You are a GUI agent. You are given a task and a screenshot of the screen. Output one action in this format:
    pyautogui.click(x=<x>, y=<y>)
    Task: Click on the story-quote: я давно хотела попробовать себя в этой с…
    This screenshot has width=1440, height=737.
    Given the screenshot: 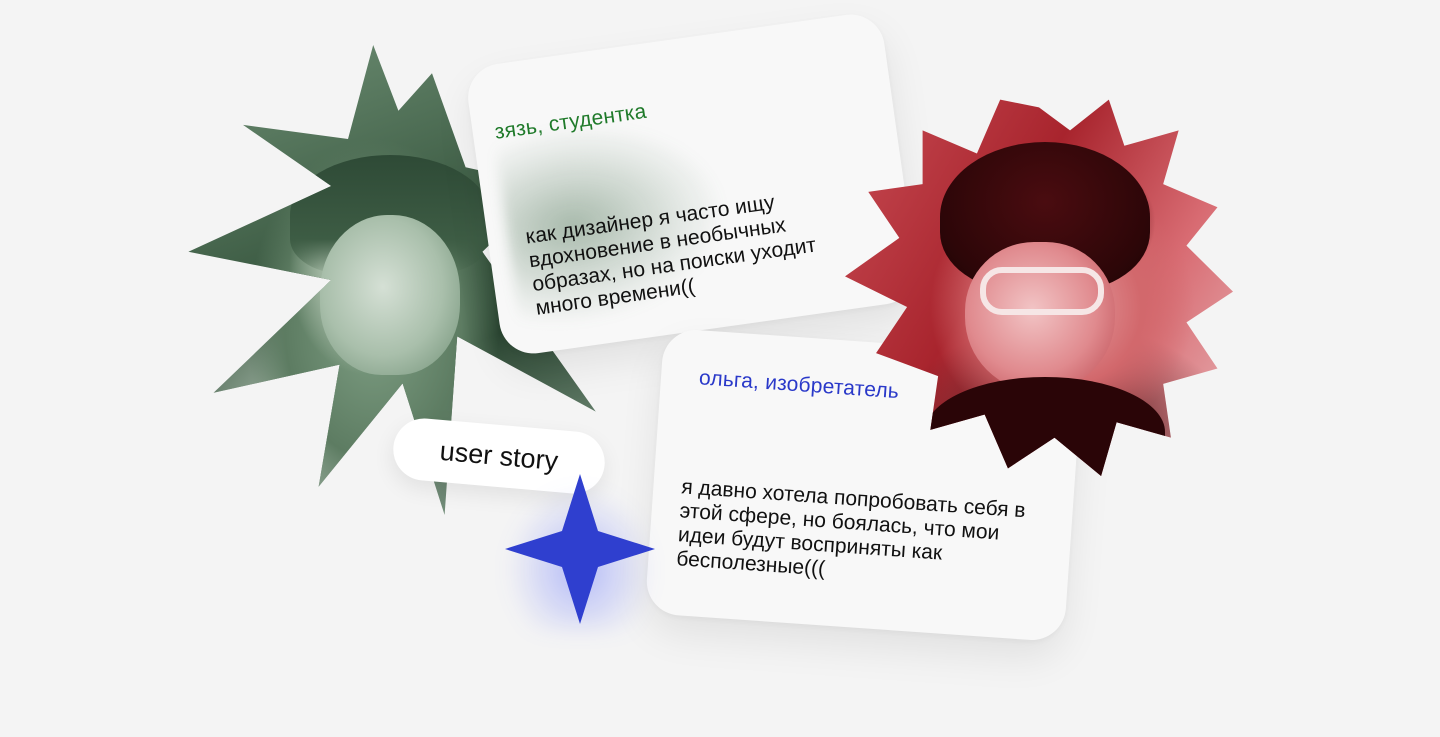 What is the action you would take?
    pyautogui.click(x=851, y=528)
    